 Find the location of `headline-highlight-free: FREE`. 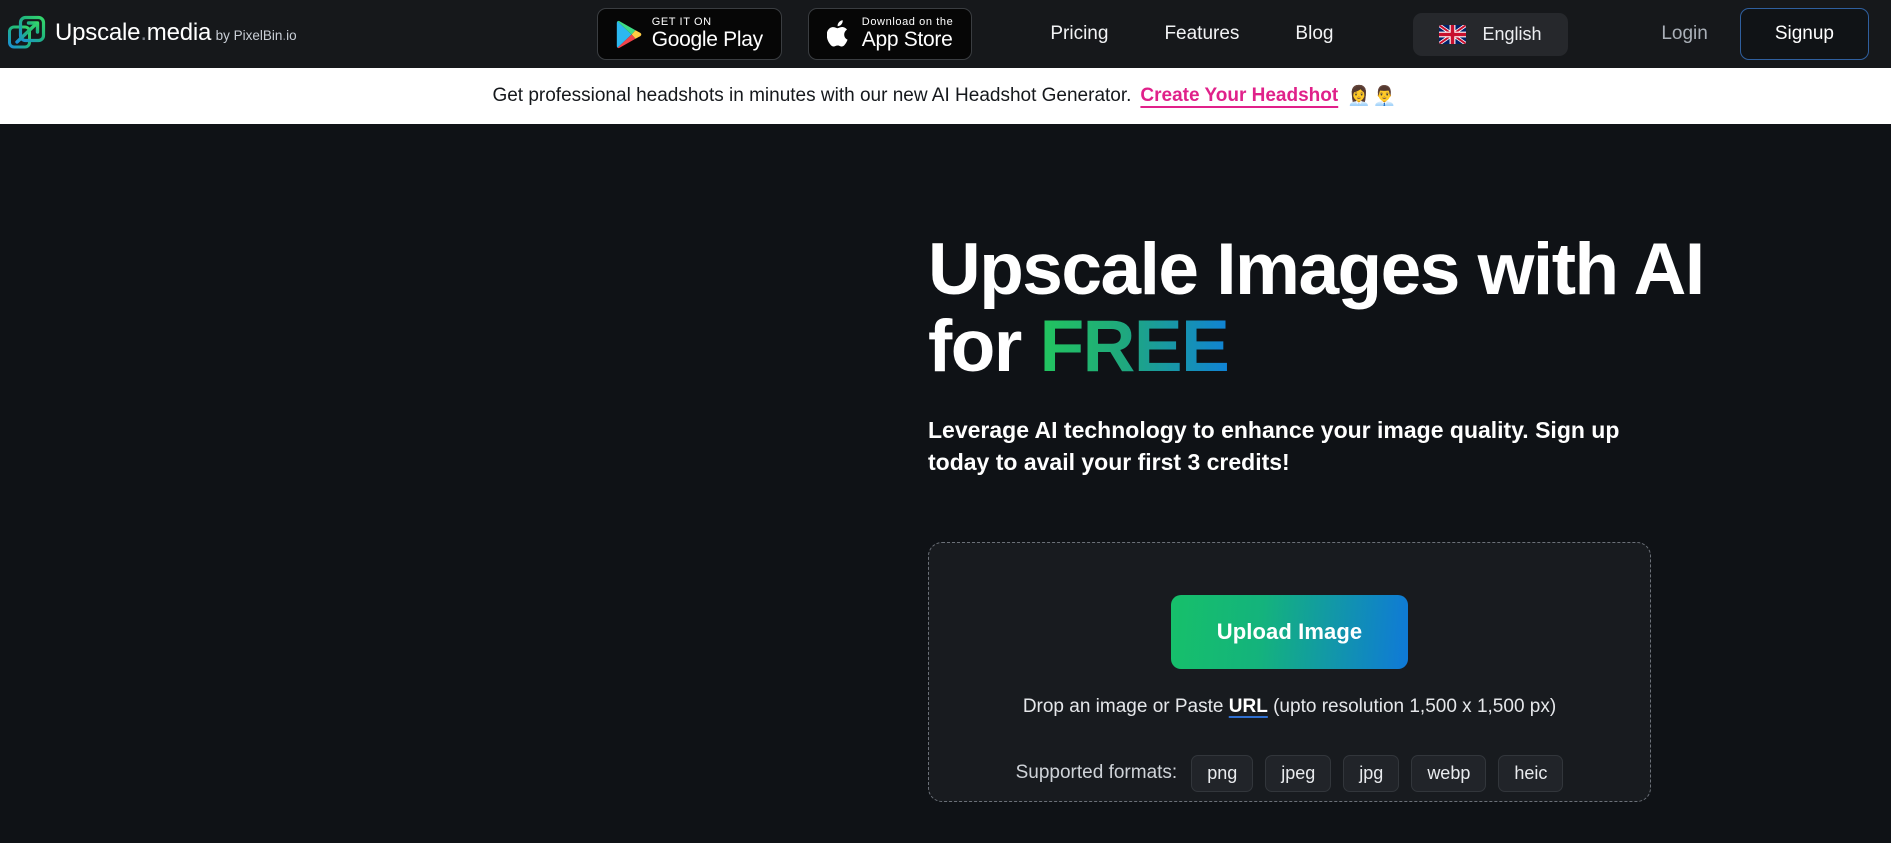

headline-highlight-free: FREE is located at coordinates (1134, 346).